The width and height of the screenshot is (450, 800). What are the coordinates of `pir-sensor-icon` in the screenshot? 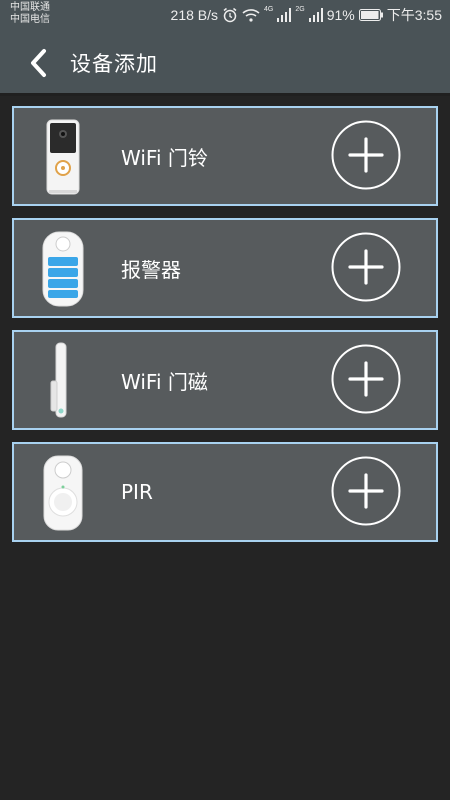 It's located at (63, 493).